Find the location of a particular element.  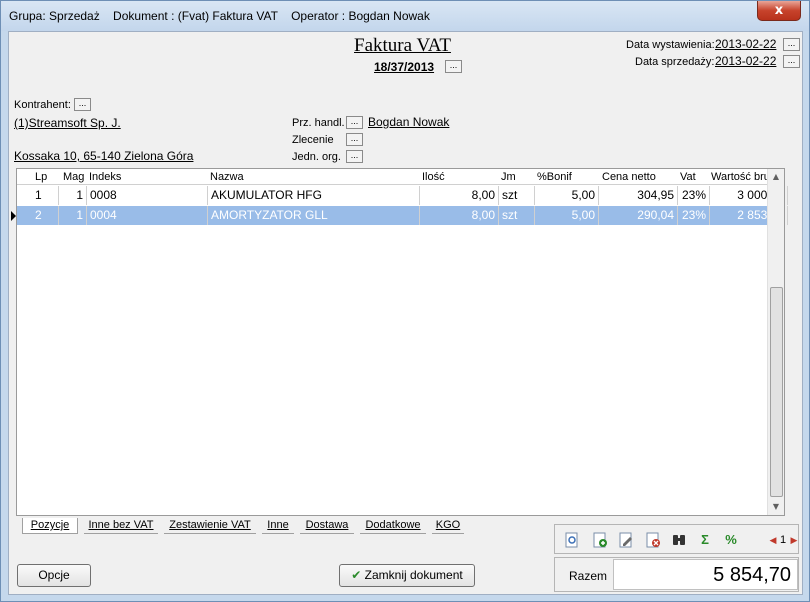

scroll-thumb is located at coordinates (776, 392).